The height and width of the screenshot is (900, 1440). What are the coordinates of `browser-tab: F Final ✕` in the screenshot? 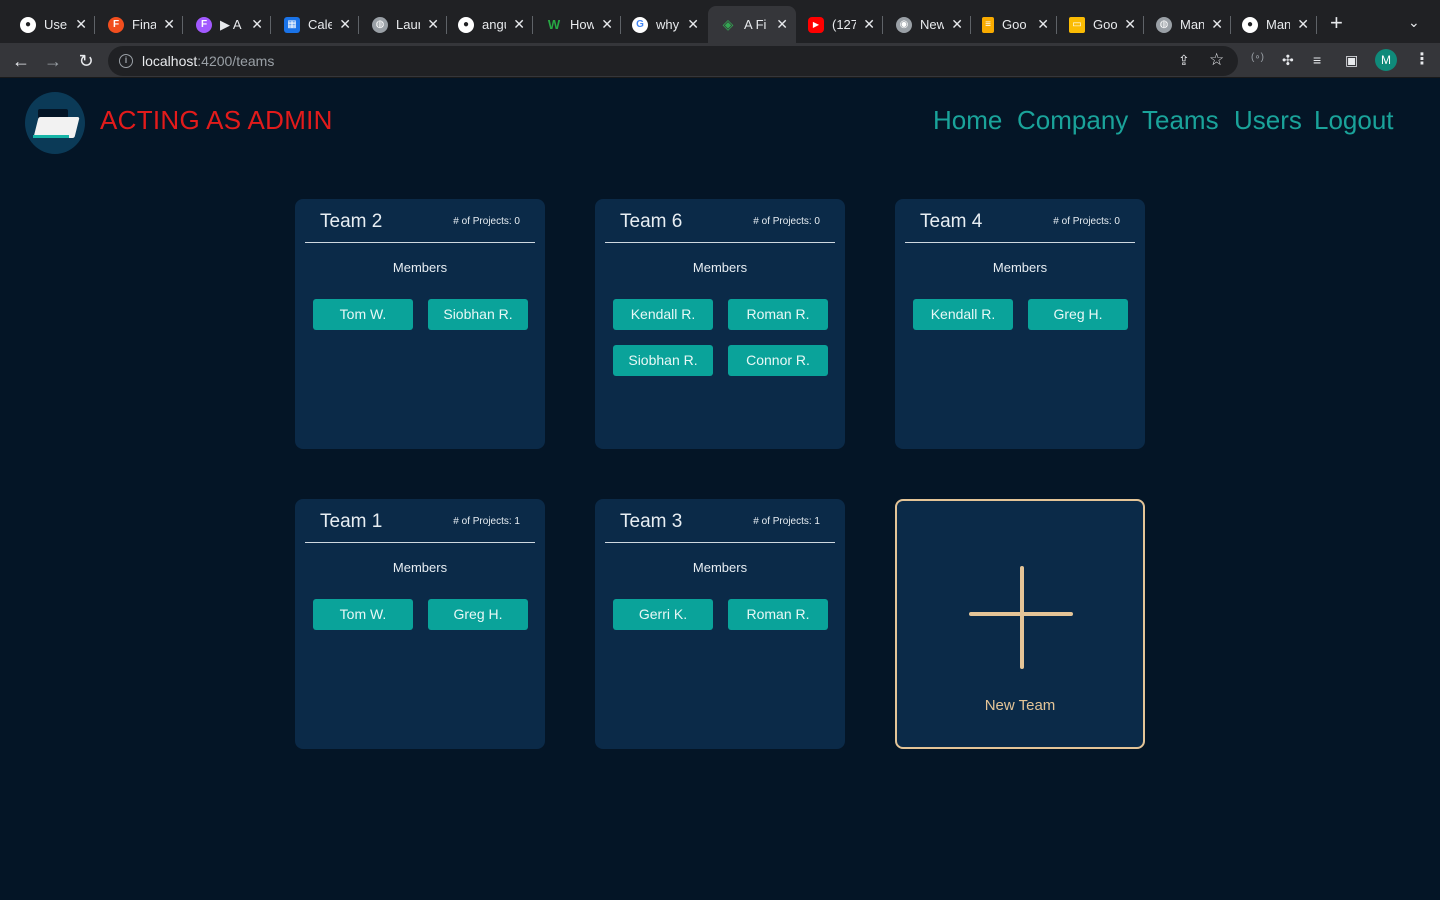 It's located at (139, 24).